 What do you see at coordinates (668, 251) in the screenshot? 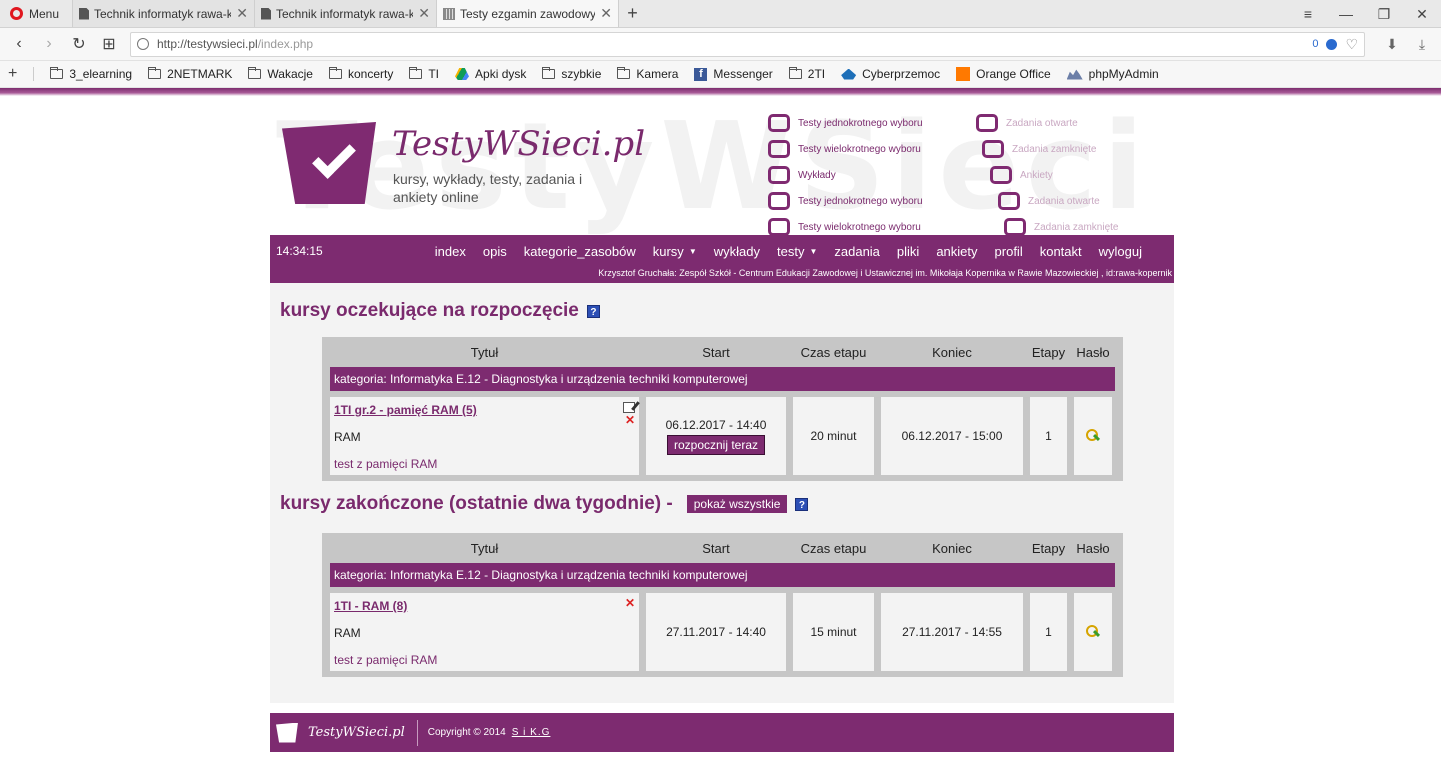
I see `menu-label: kursy` at bounding box center [668, 251].